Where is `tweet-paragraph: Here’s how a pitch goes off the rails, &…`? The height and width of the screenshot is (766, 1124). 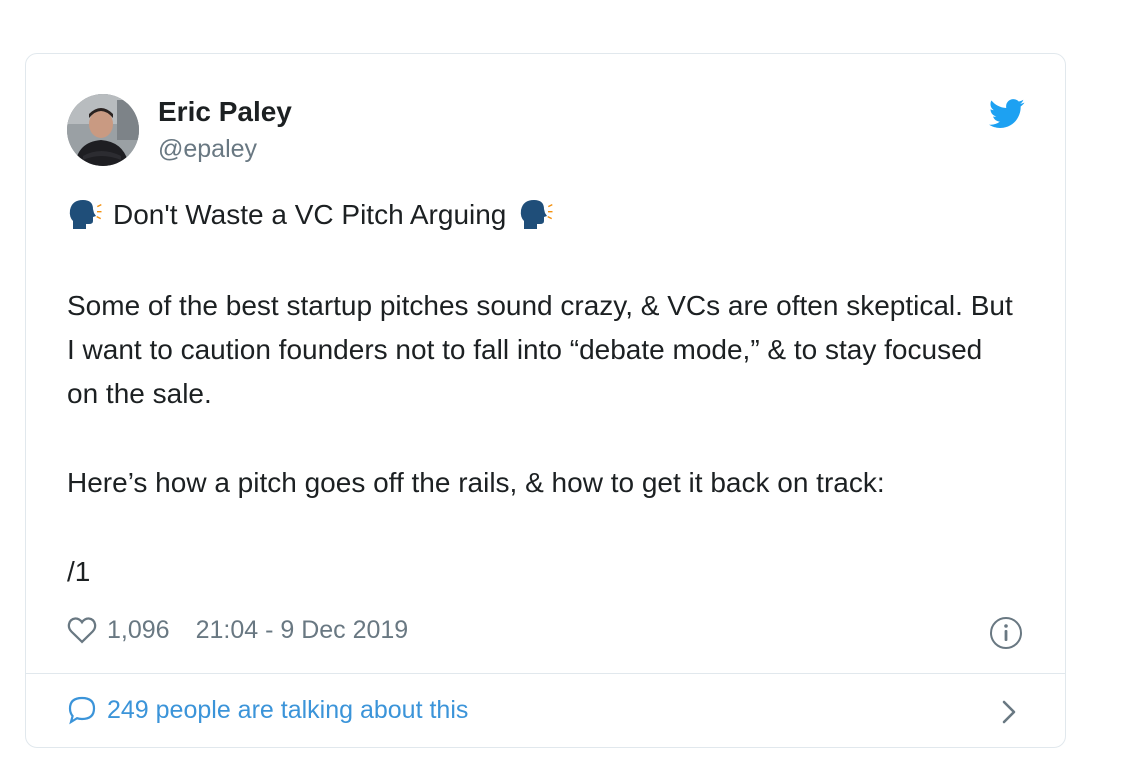
tweet-paragraph: Here’s how a pitch goes off the rails, &… is located at coordinates (476, 482).